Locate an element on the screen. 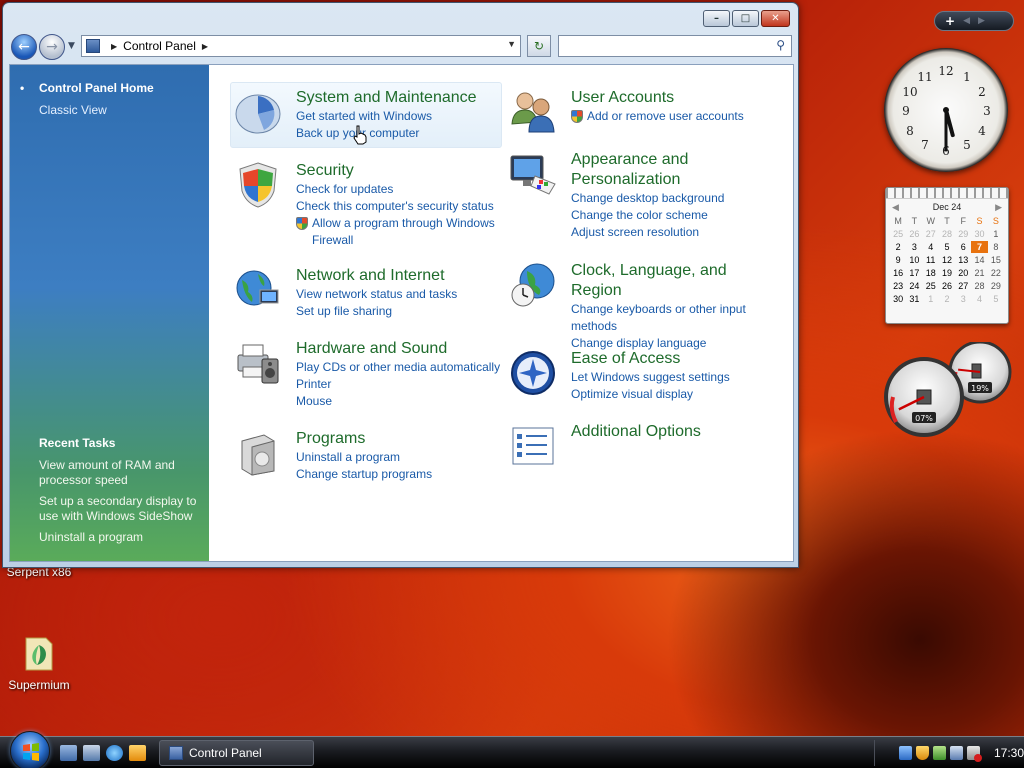 The width and height of the screenshot is (1024, 768). category-link: Adjust screen resolution is located at coordinates (676, 232).